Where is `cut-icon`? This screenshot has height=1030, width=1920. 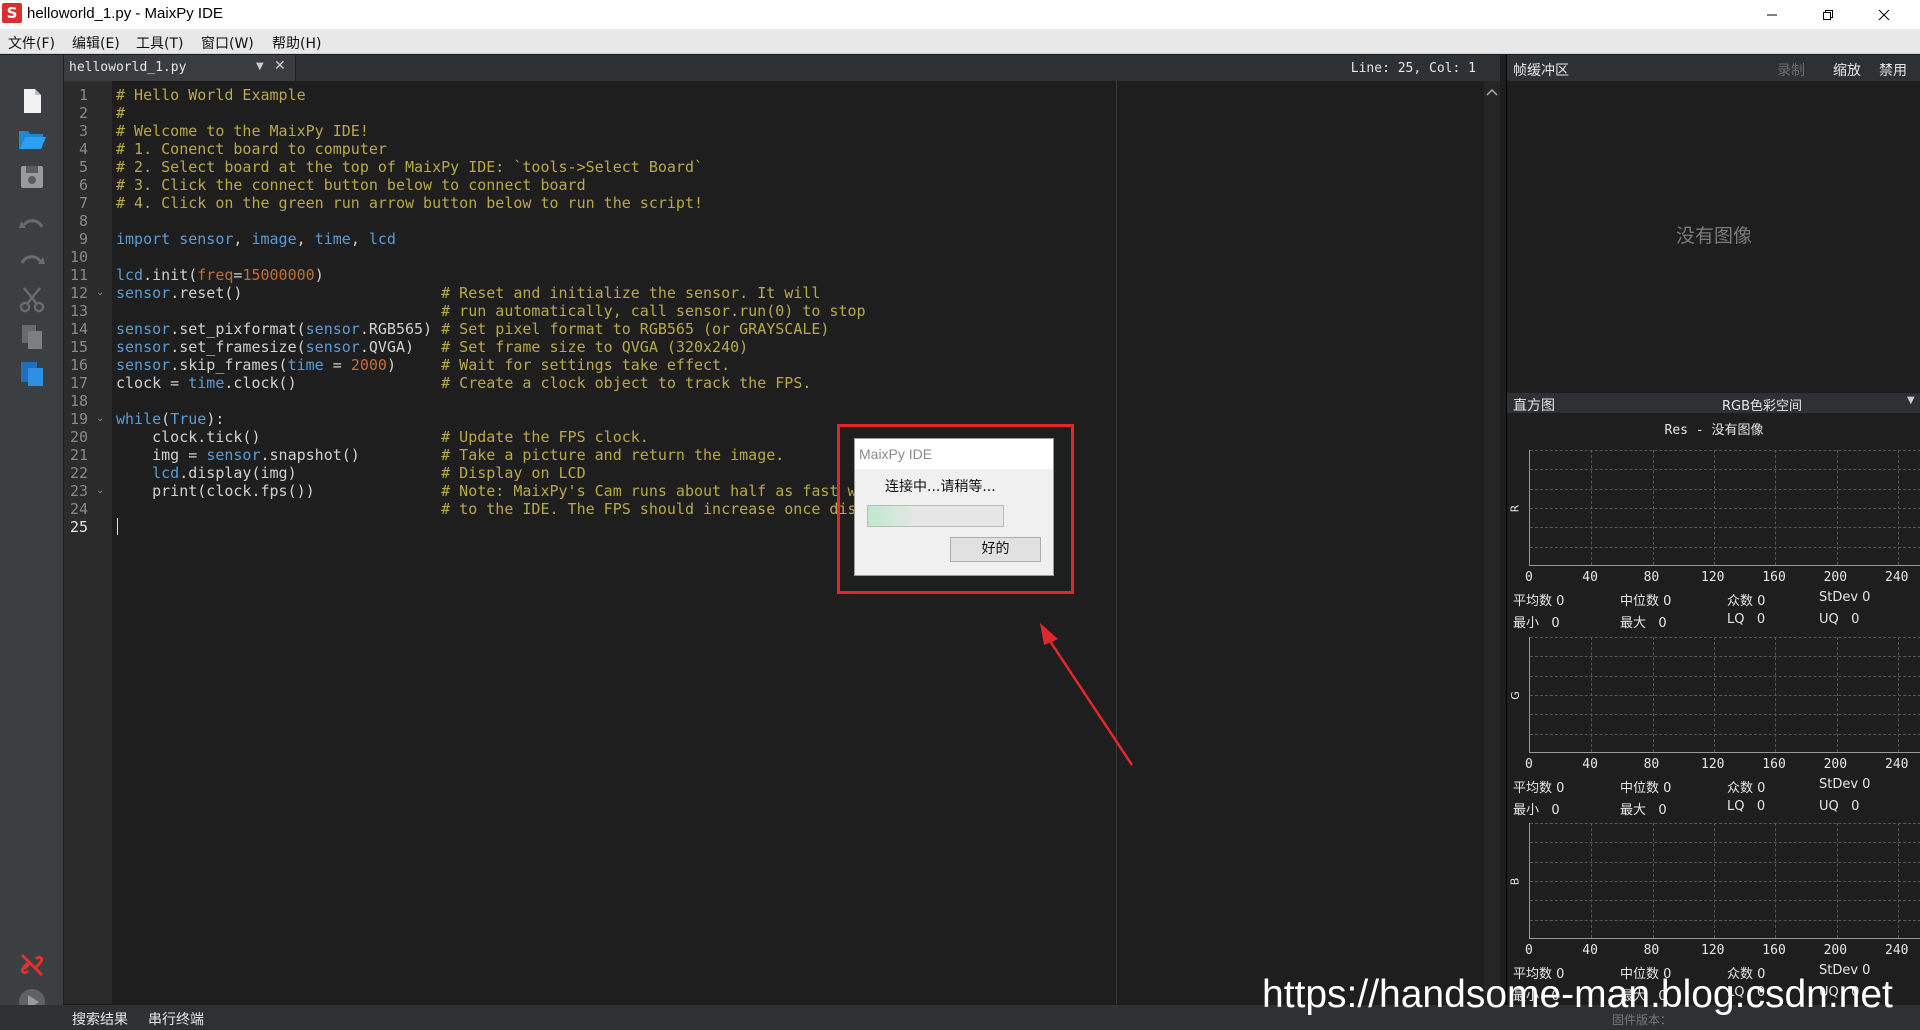 cut-icon is located at coordinates (32, 299).